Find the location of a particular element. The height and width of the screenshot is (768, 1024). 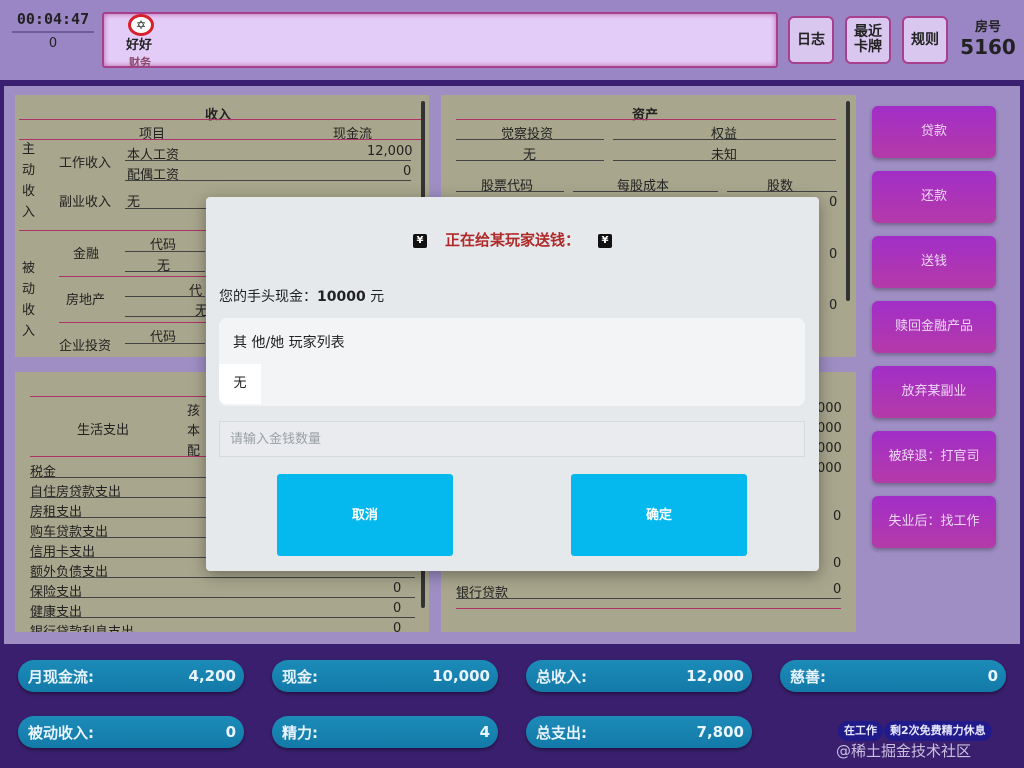

living-sub-1: 孩 is located at coordinates (194, 411).